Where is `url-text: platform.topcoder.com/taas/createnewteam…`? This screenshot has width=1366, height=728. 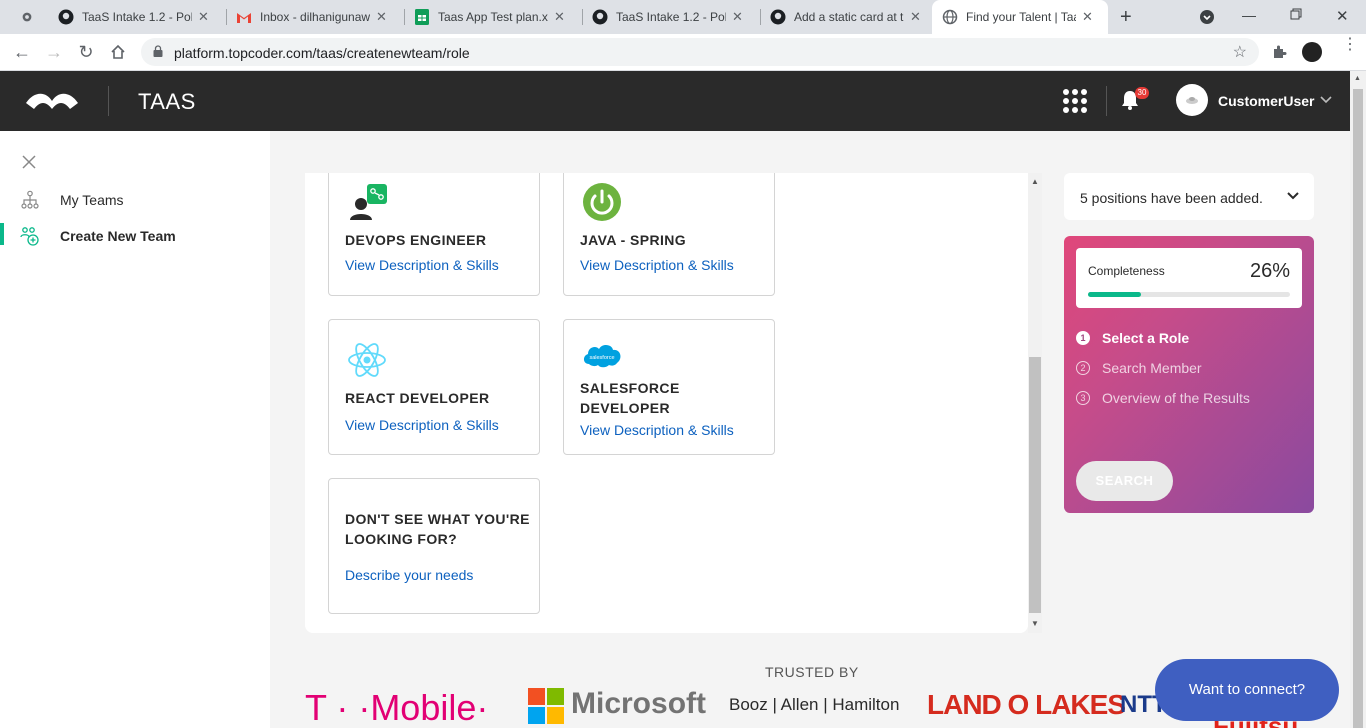 url-text: platform.topcoder.com/taas/createnewteam… is located at coordinates (322, 53).